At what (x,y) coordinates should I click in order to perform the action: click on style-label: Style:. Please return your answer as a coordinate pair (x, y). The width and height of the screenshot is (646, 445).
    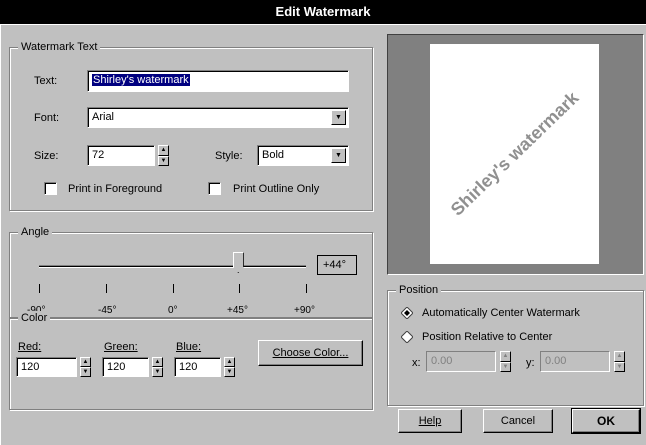
    Looking at the image, I should click on (229, 156).